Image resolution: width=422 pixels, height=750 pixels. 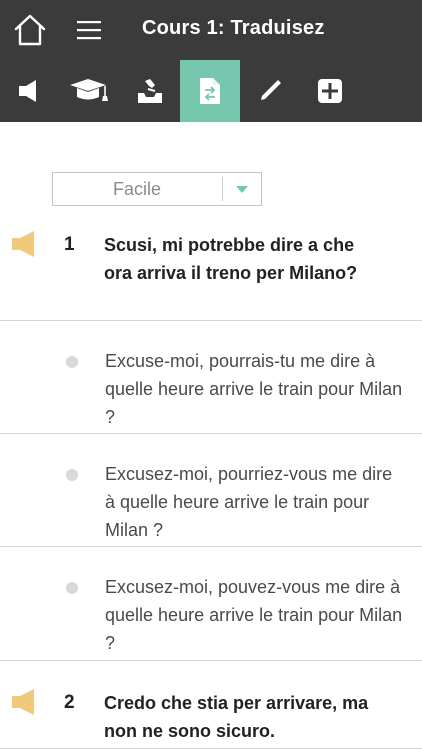 I want to click on pencil-icon, so click(x=271, y=90).